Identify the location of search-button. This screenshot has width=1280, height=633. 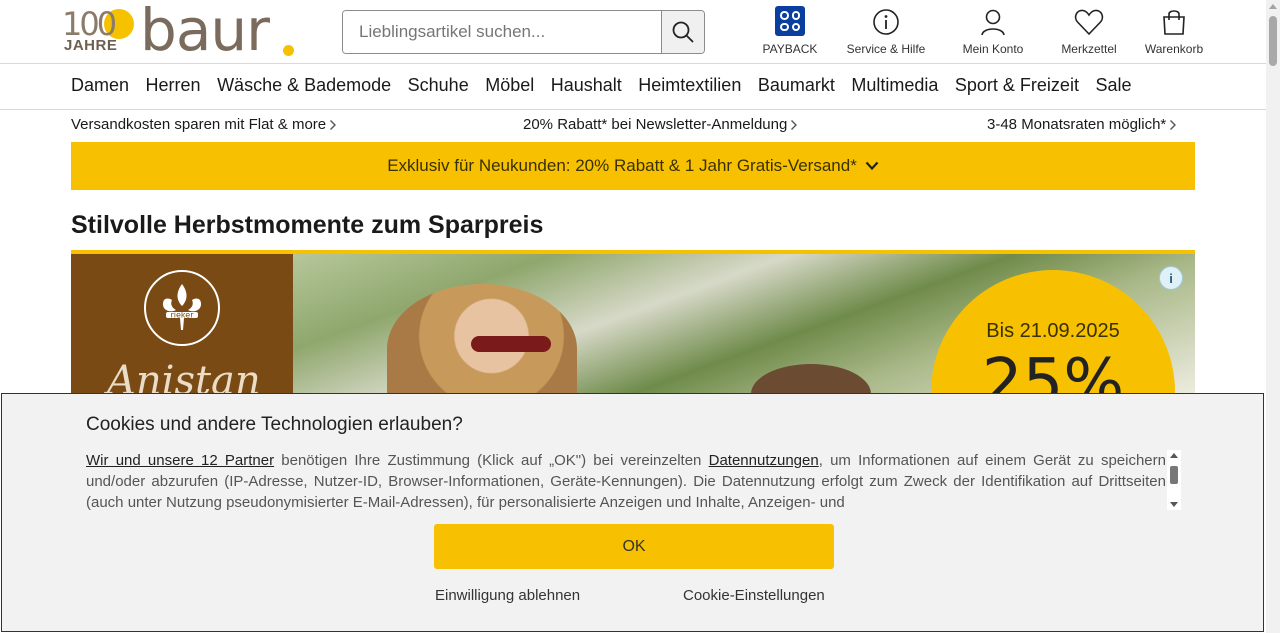
(682, 32).